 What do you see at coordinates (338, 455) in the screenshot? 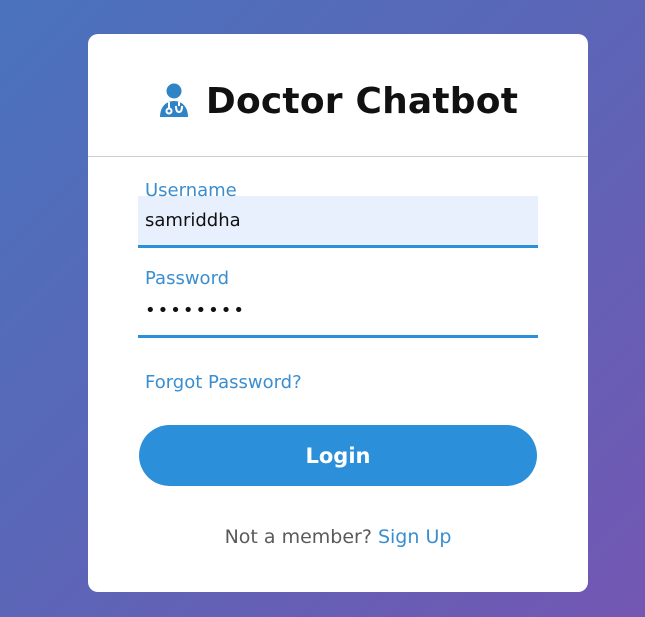
I see `login-button: Login` at bounding box center [338, 455].